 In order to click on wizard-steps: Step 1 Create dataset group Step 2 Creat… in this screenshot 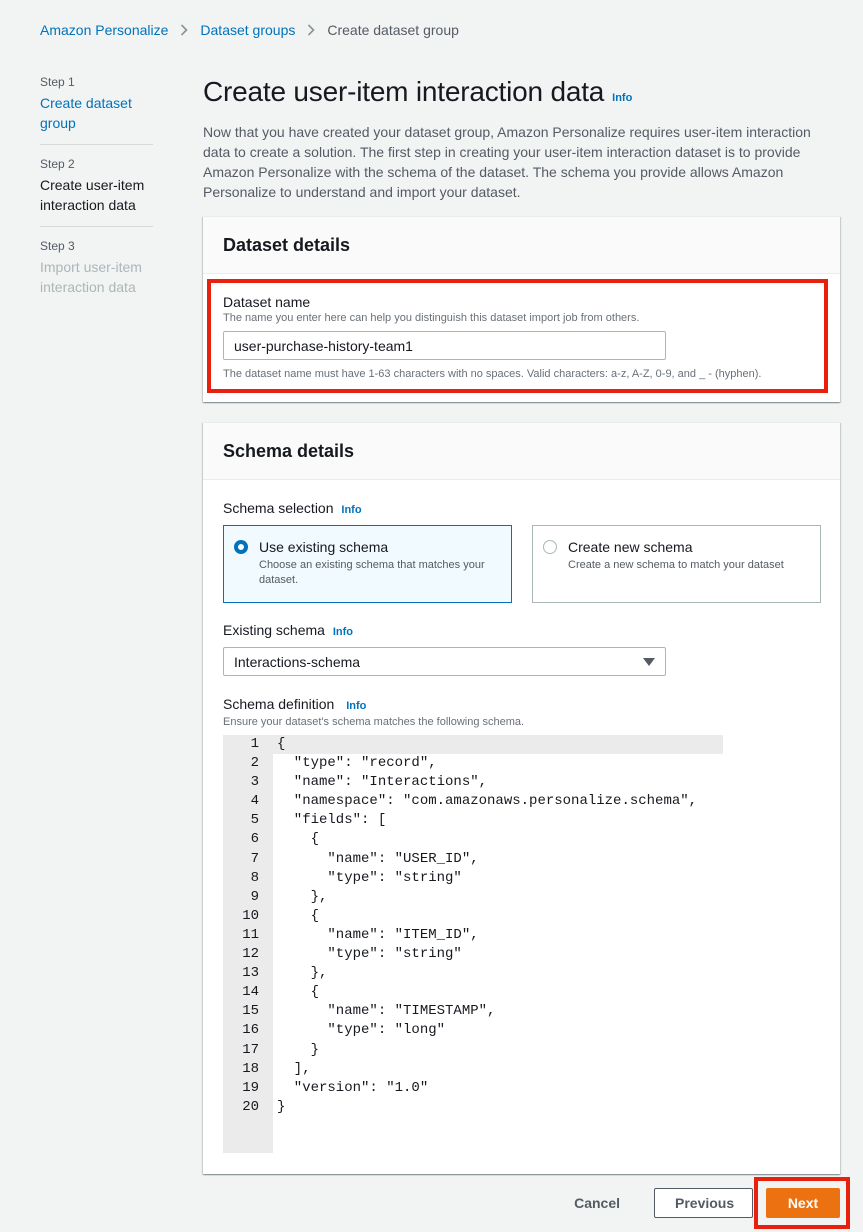, I will do `click(96, 196)`.